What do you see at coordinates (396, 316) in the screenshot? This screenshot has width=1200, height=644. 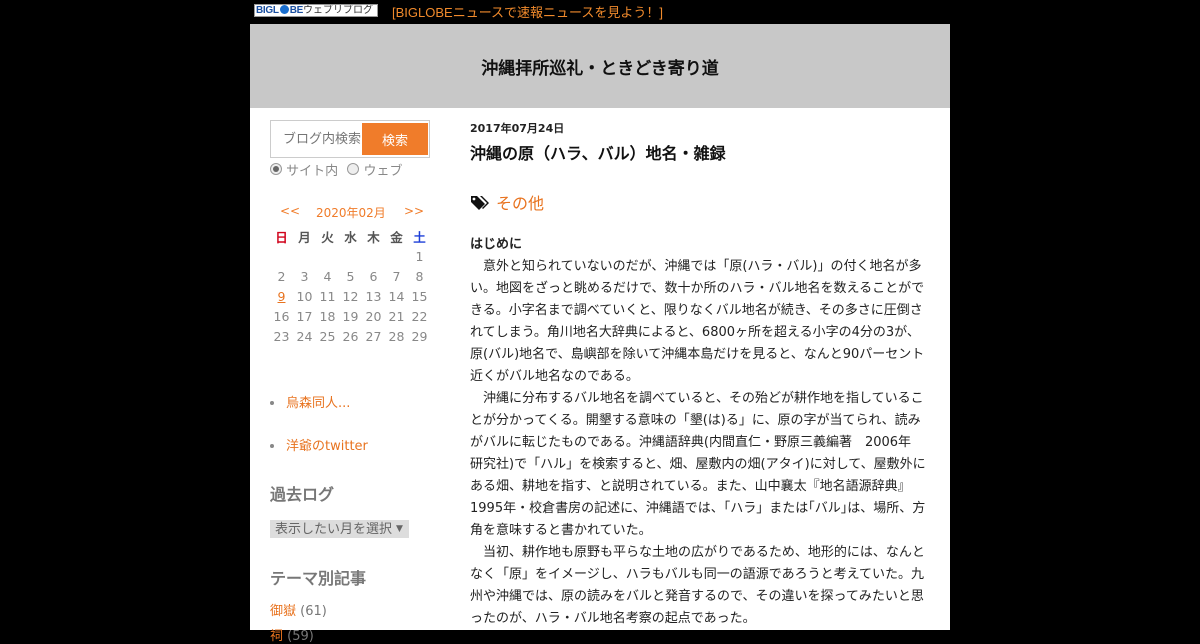 I see `calendar-day: 21` at bounding box center [396, 316].